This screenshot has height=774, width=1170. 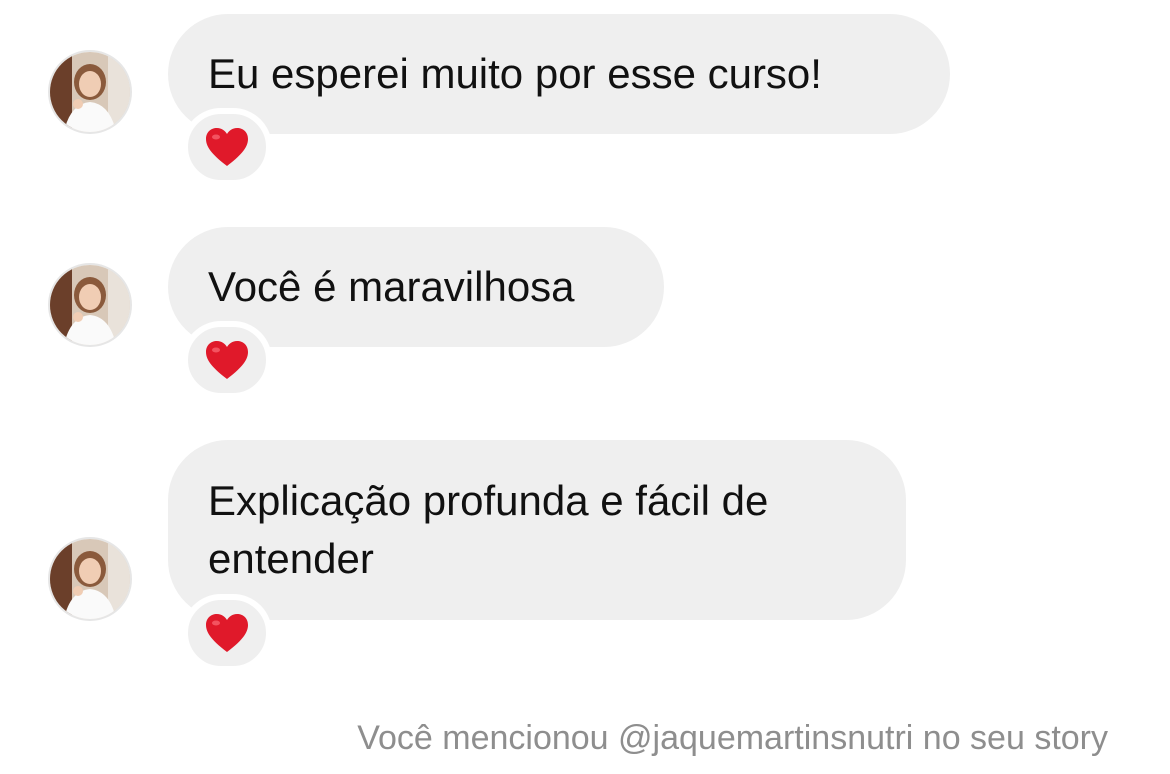 I want to click on message-text: Explicação profunda e fácil de entender, so click(x=488, y=529).